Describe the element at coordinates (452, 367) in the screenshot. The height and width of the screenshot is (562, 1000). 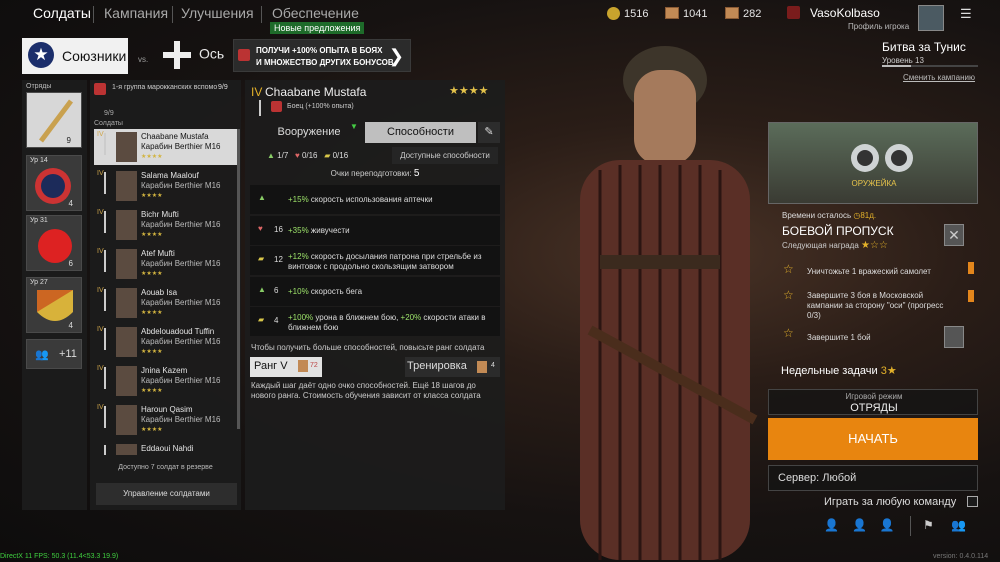
I see `training-button: Тренировка 4` at that location.